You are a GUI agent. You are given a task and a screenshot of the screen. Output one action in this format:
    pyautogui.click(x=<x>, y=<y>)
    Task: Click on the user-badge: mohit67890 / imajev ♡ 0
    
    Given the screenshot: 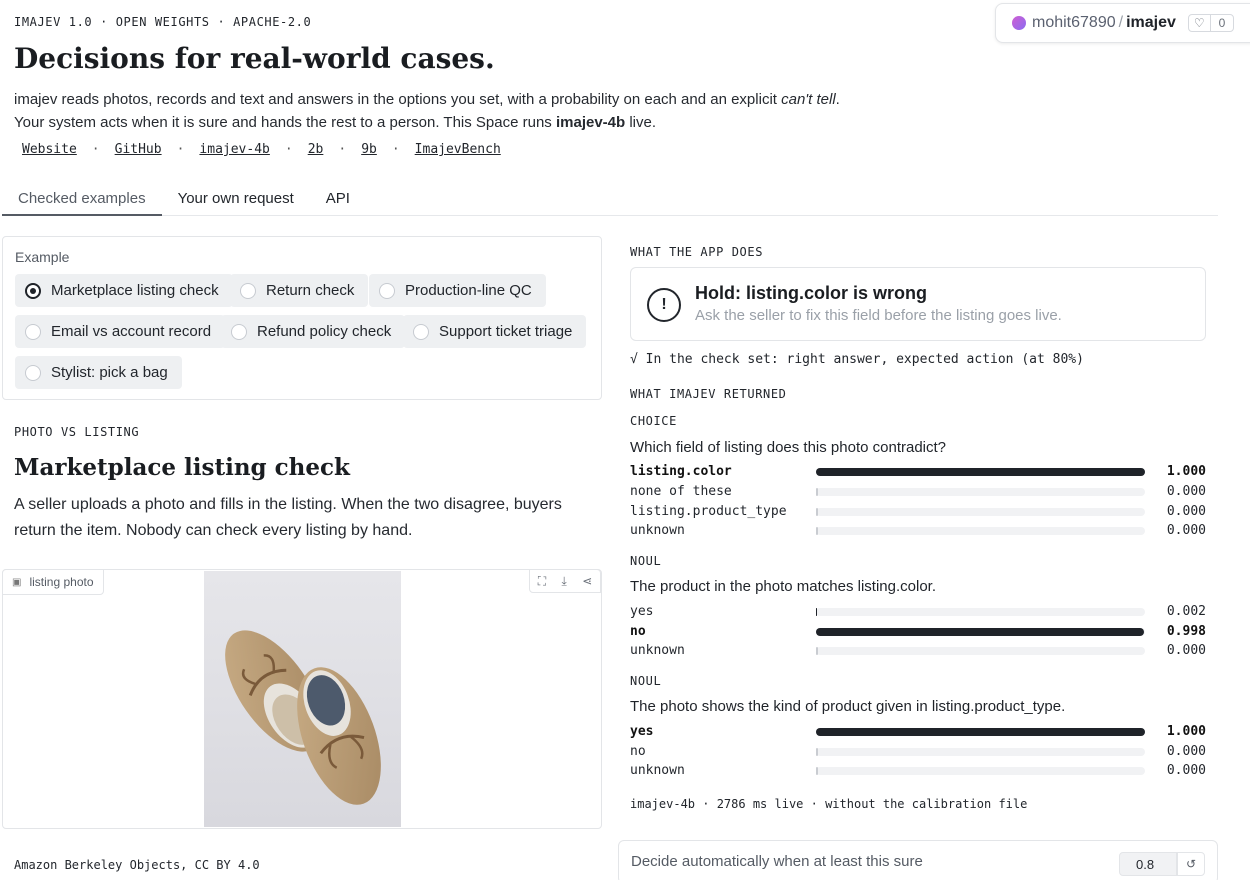 What is the action you would take?
    pyautogui.click(x=1122, y=23)
    